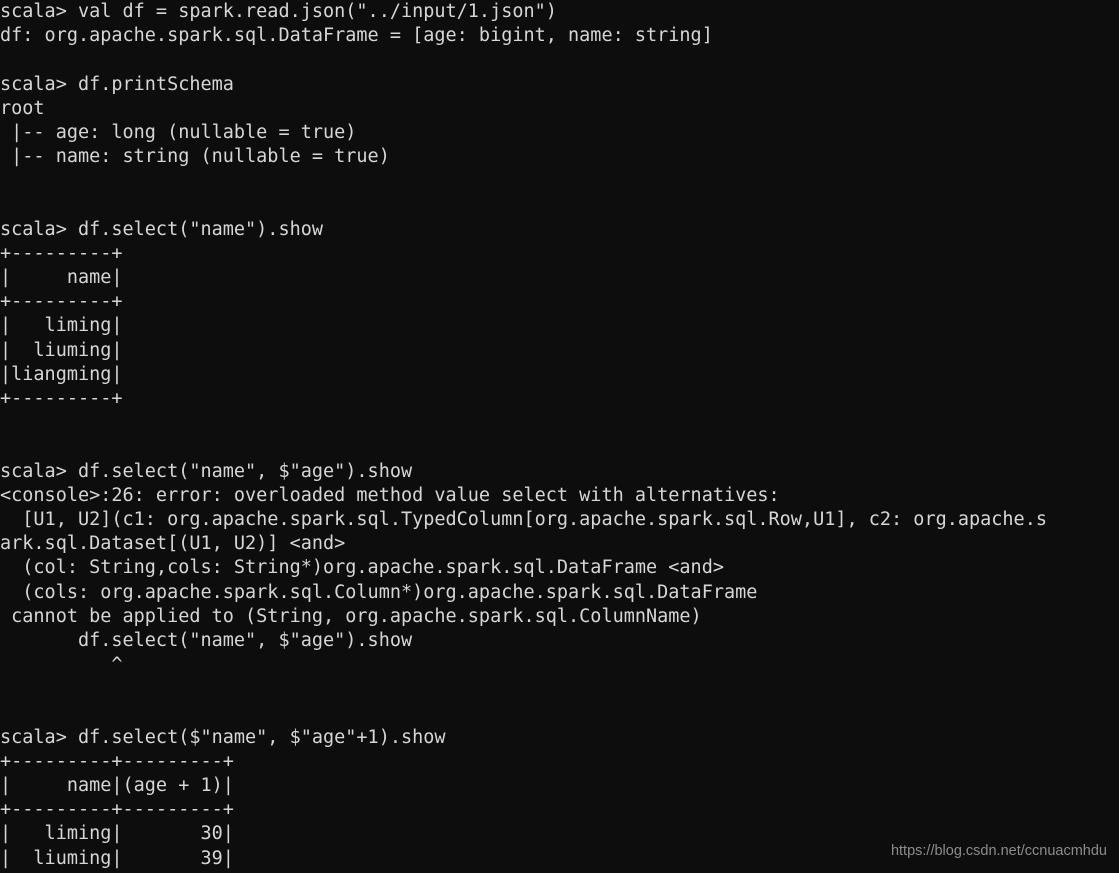 Image resolution: width=1119 pixels, height=873 pixels. I want to click on terminal-line: df.select("name", $"age").show, so click(206, 640).